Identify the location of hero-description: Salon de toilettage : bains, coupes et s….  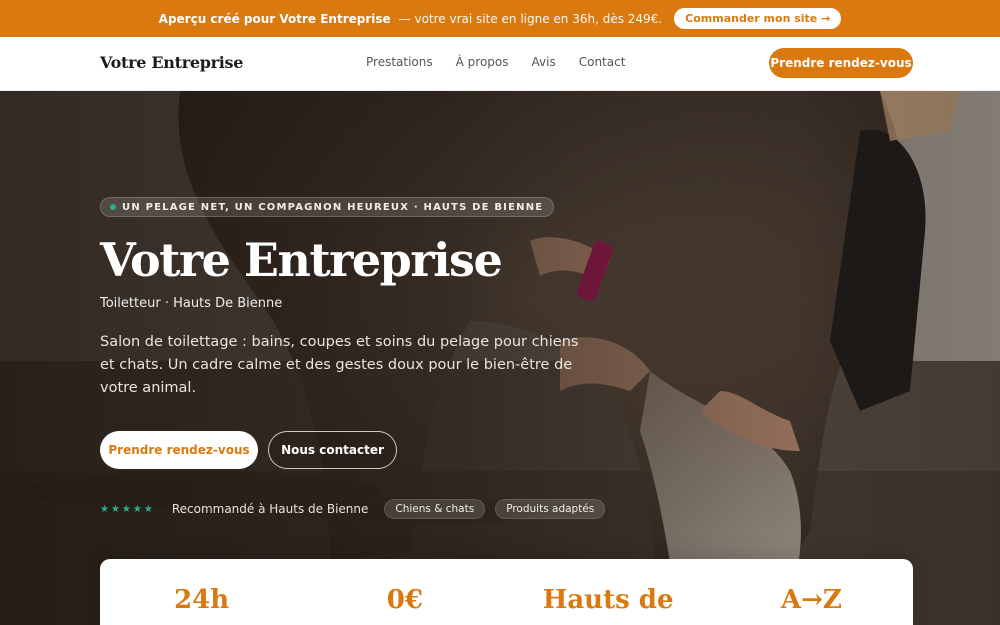
(339, 365).